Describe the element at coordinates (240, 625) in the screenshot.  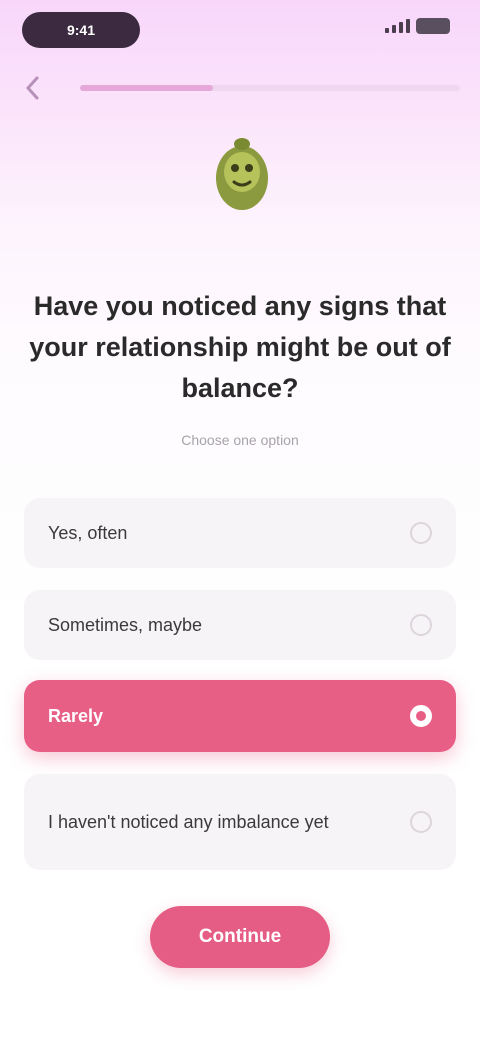
I see `option-item: Sometimes, maybe` at that location.